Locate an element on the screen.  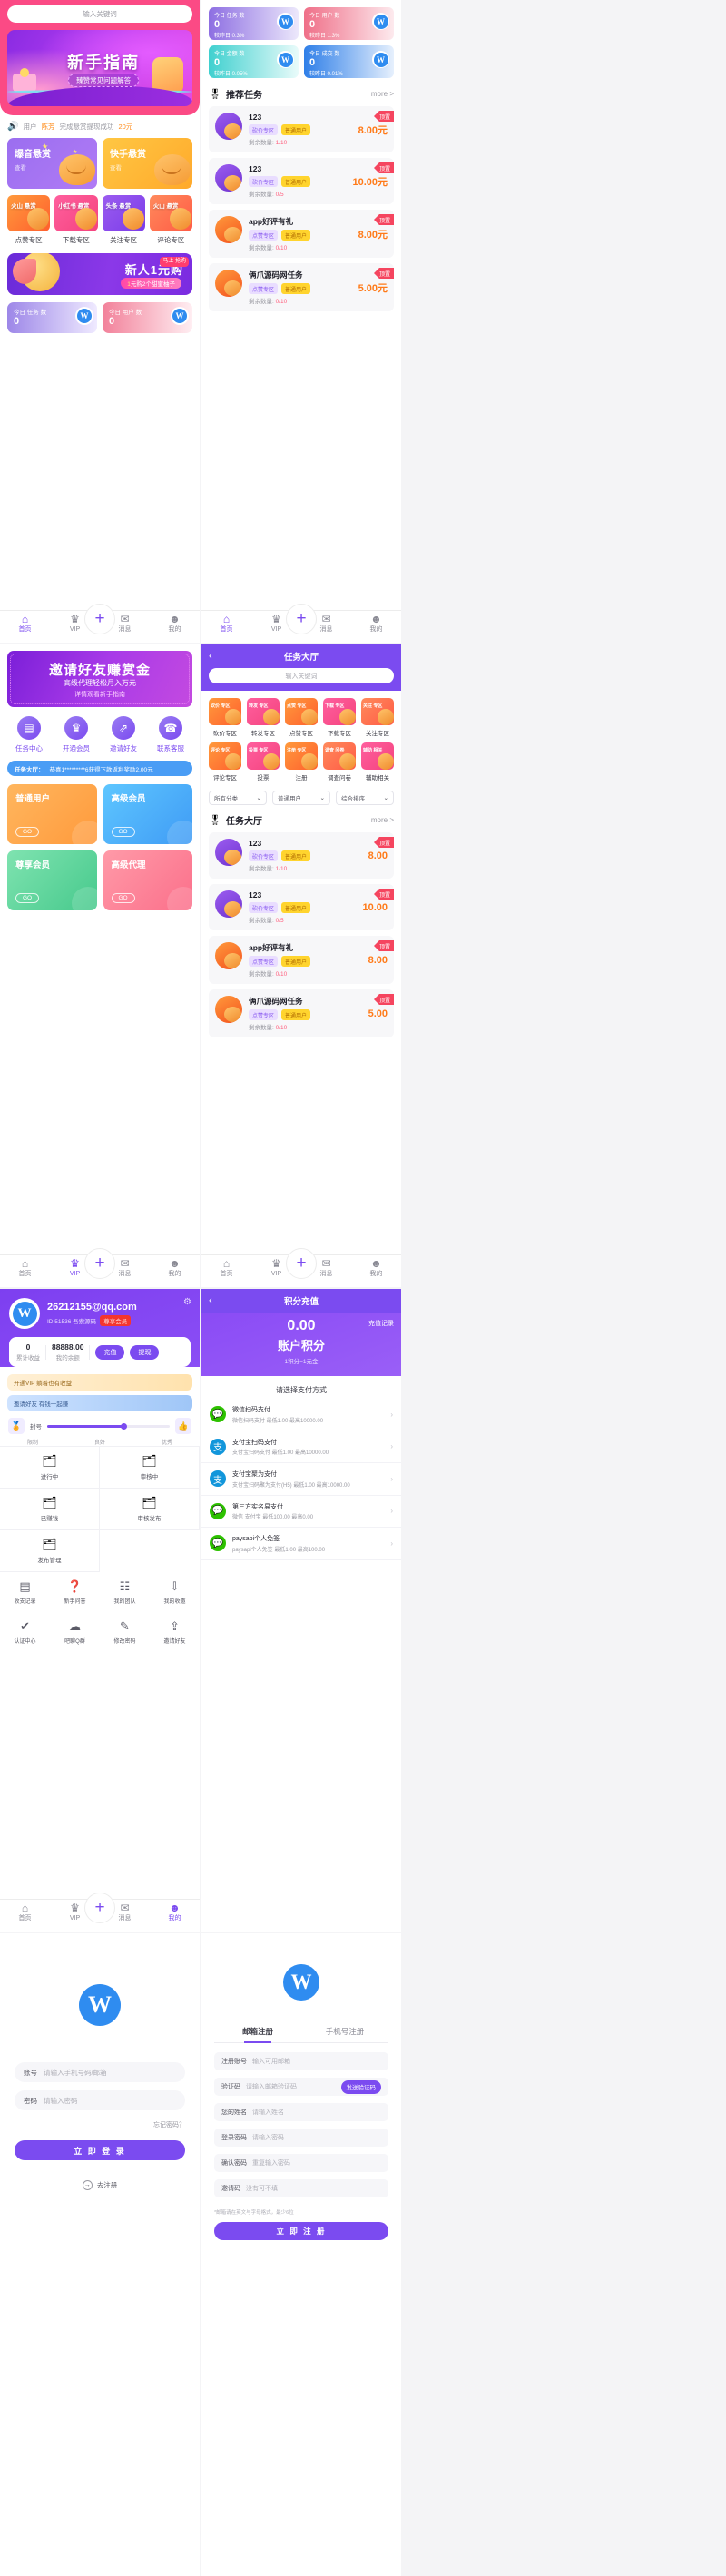
invite-banner: 邀请好友赚赏金 高级代理轻松月入万元 详情观看新手指南 is located at coordinates (99, 679).